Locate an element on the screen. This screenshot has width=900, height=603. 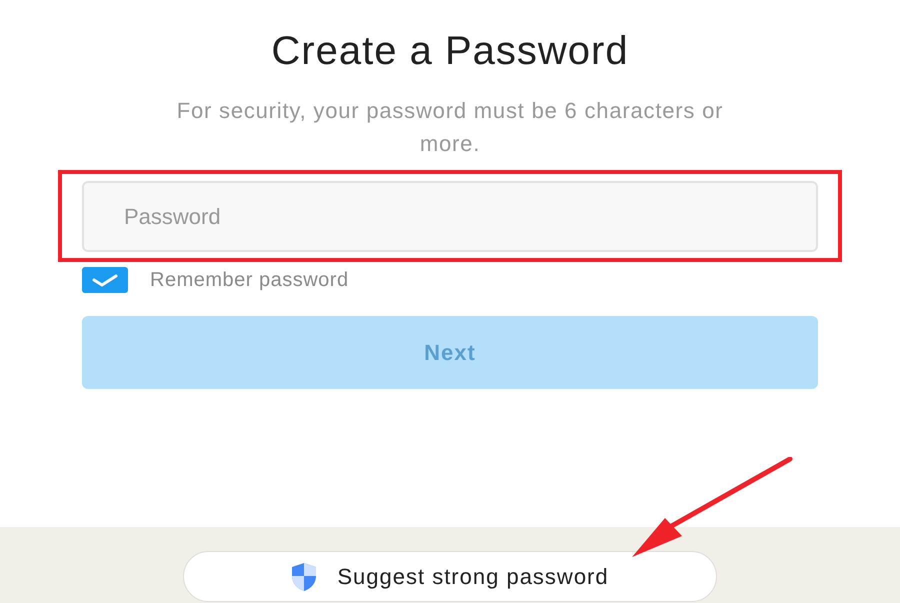
suggest-password-button: Suggest strong password is located at coordinates (450, 576).